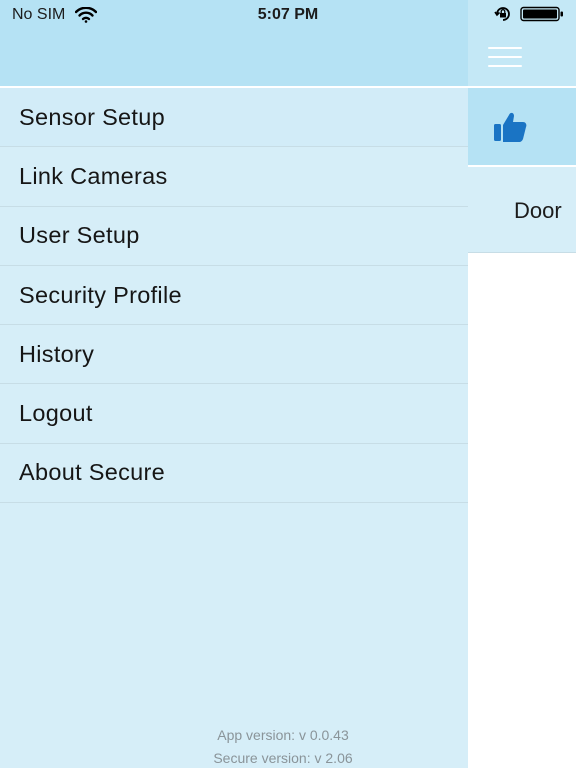 The height and width of the screenshot is (768, 576). I want to click on menu-item-link-cameras: Link Cameras, so click(234, 177).